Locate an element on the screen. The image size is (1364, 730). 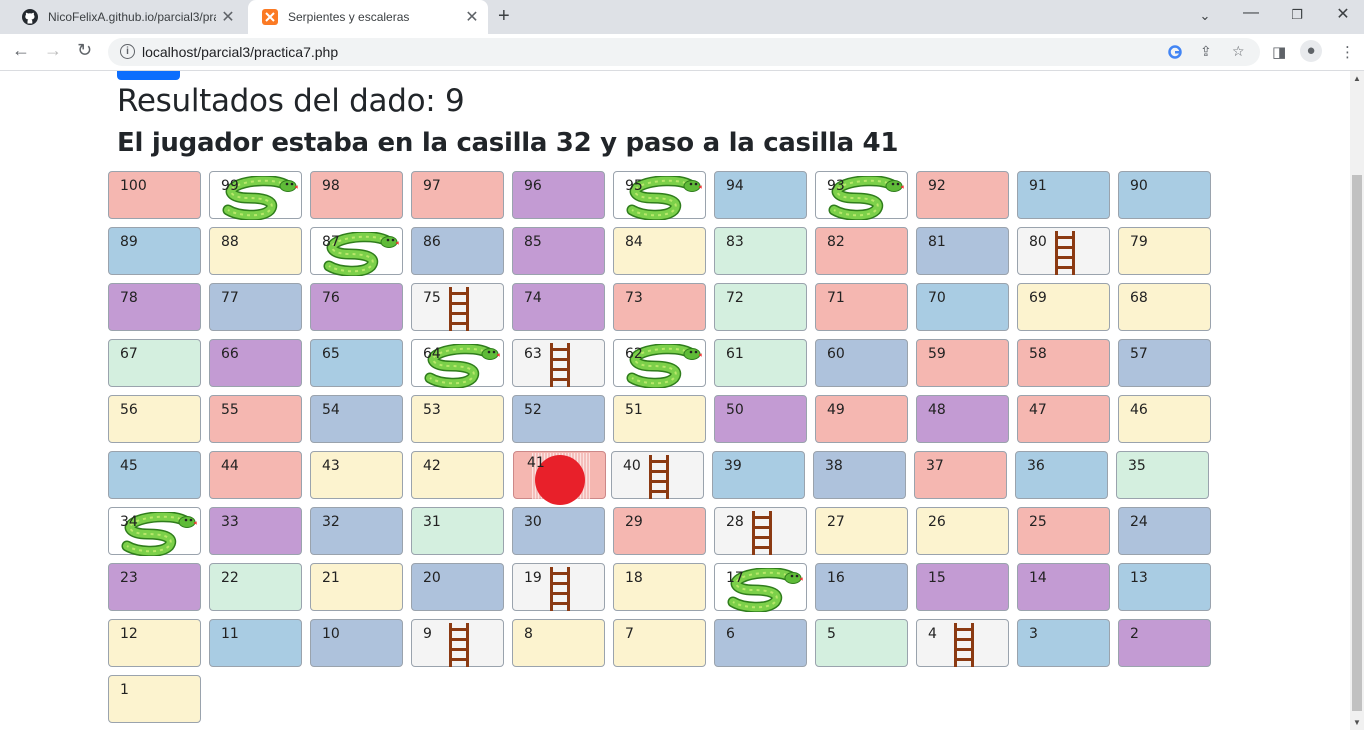
board-cell: 53 is located at coordinates (457, 419).